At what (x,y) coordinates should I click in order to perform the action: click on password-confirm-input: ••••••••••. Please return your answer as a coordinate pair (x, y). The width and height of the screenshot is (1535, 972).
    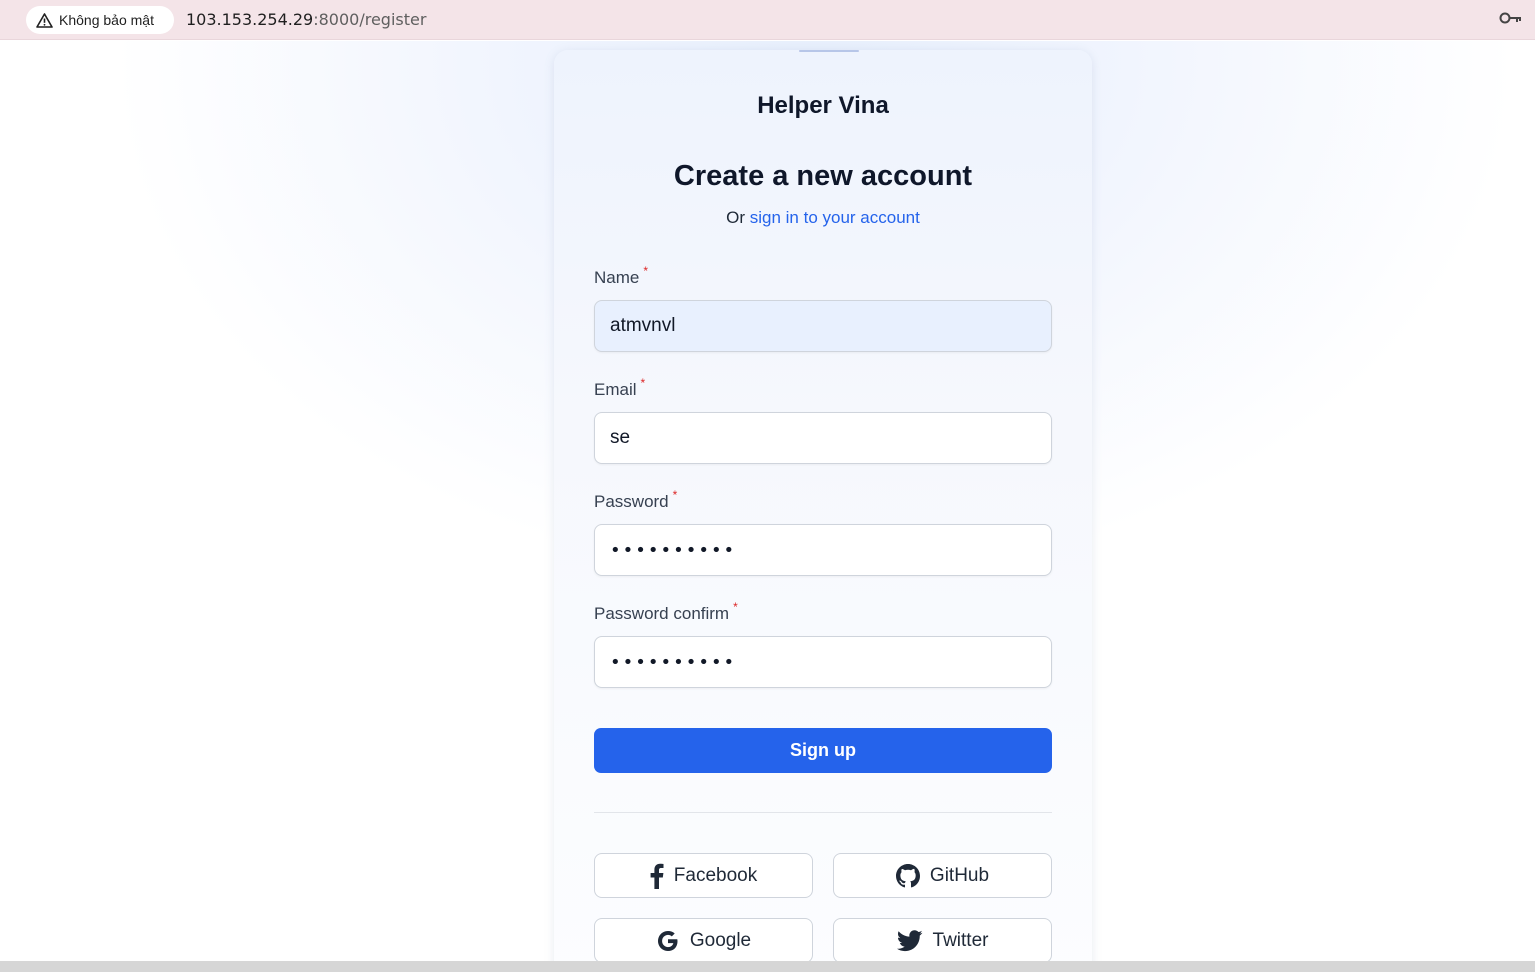
    Looking at the image, I should click on (823, 662).